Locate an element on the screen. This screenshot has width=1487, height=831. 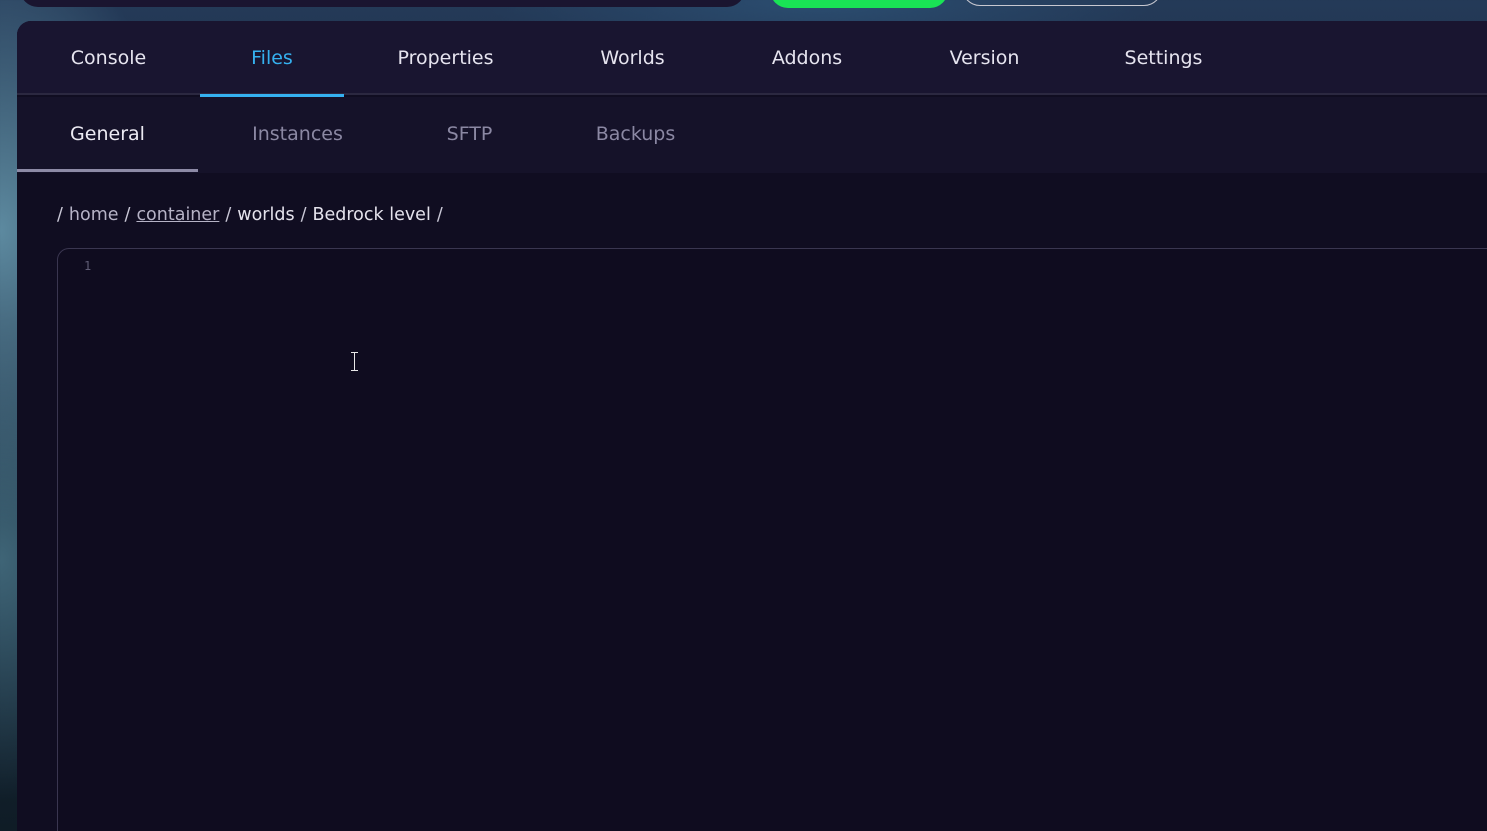
subtab-sftp: SFTP is located at coordinates (469, 134).